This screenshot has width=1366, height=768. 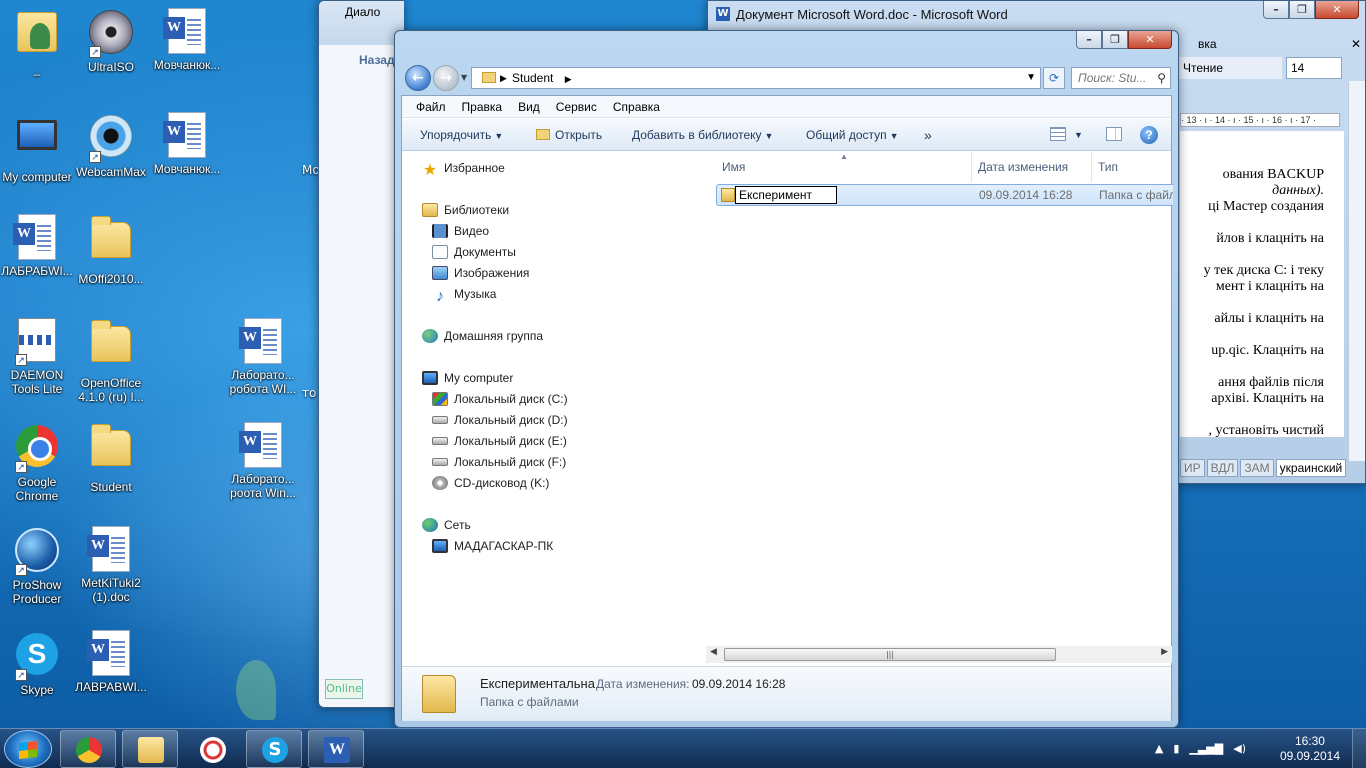 I want to click on nav-drive-c: Локальный диск (C:), so click(x=500, y=399).